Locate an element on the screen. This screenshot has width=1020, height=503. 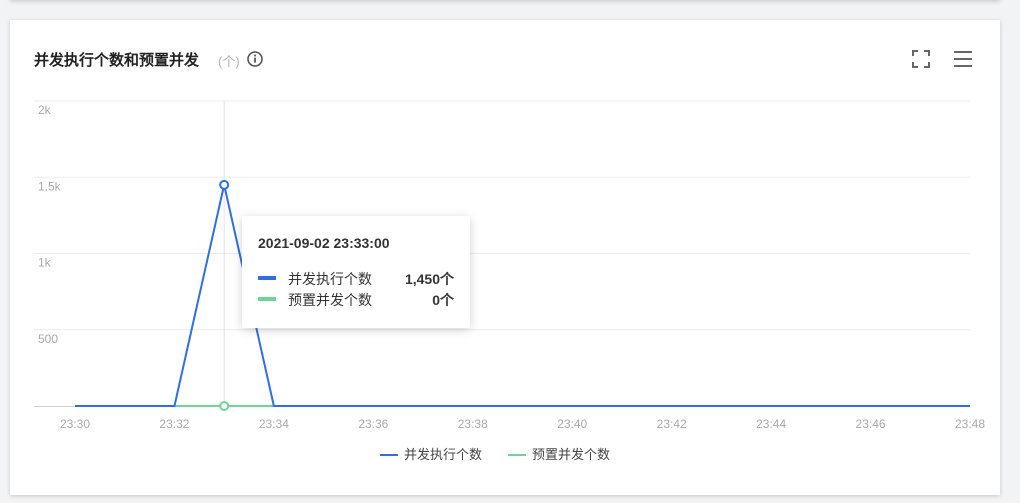
x-tick-label: 23:46 is located at coordinates (871, 424).